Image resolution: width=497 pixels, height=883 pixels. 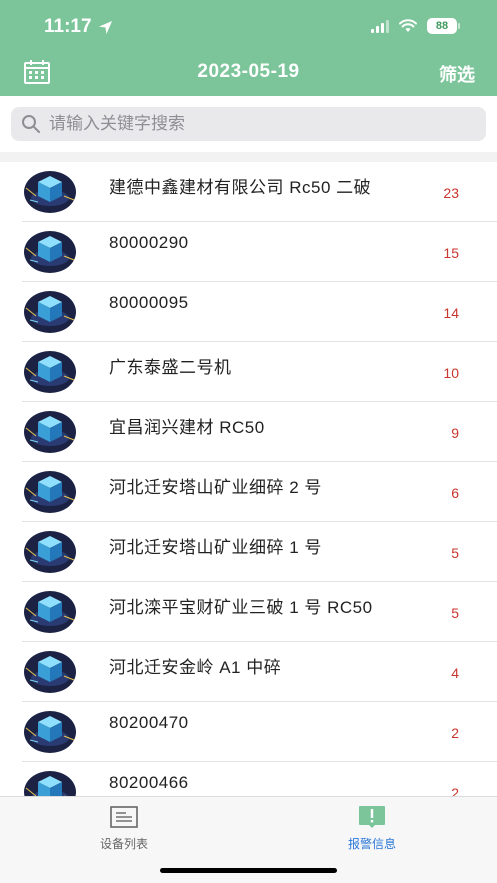 I want to click on battery-icon: 88, so click(x=443, y=26).